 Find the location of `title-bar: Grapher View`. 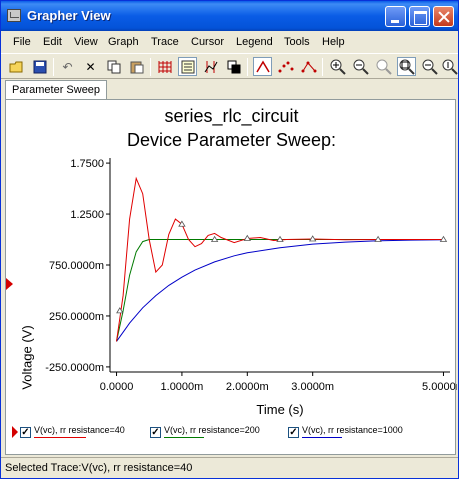

title-bar: Grapher View is located at coordinates (229, 16).